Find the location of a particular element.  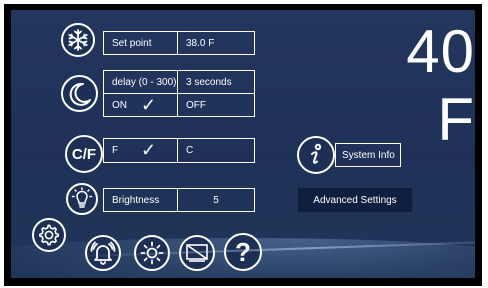

delay-on-checkmark: ✓ is located at coordinates (149, 105).